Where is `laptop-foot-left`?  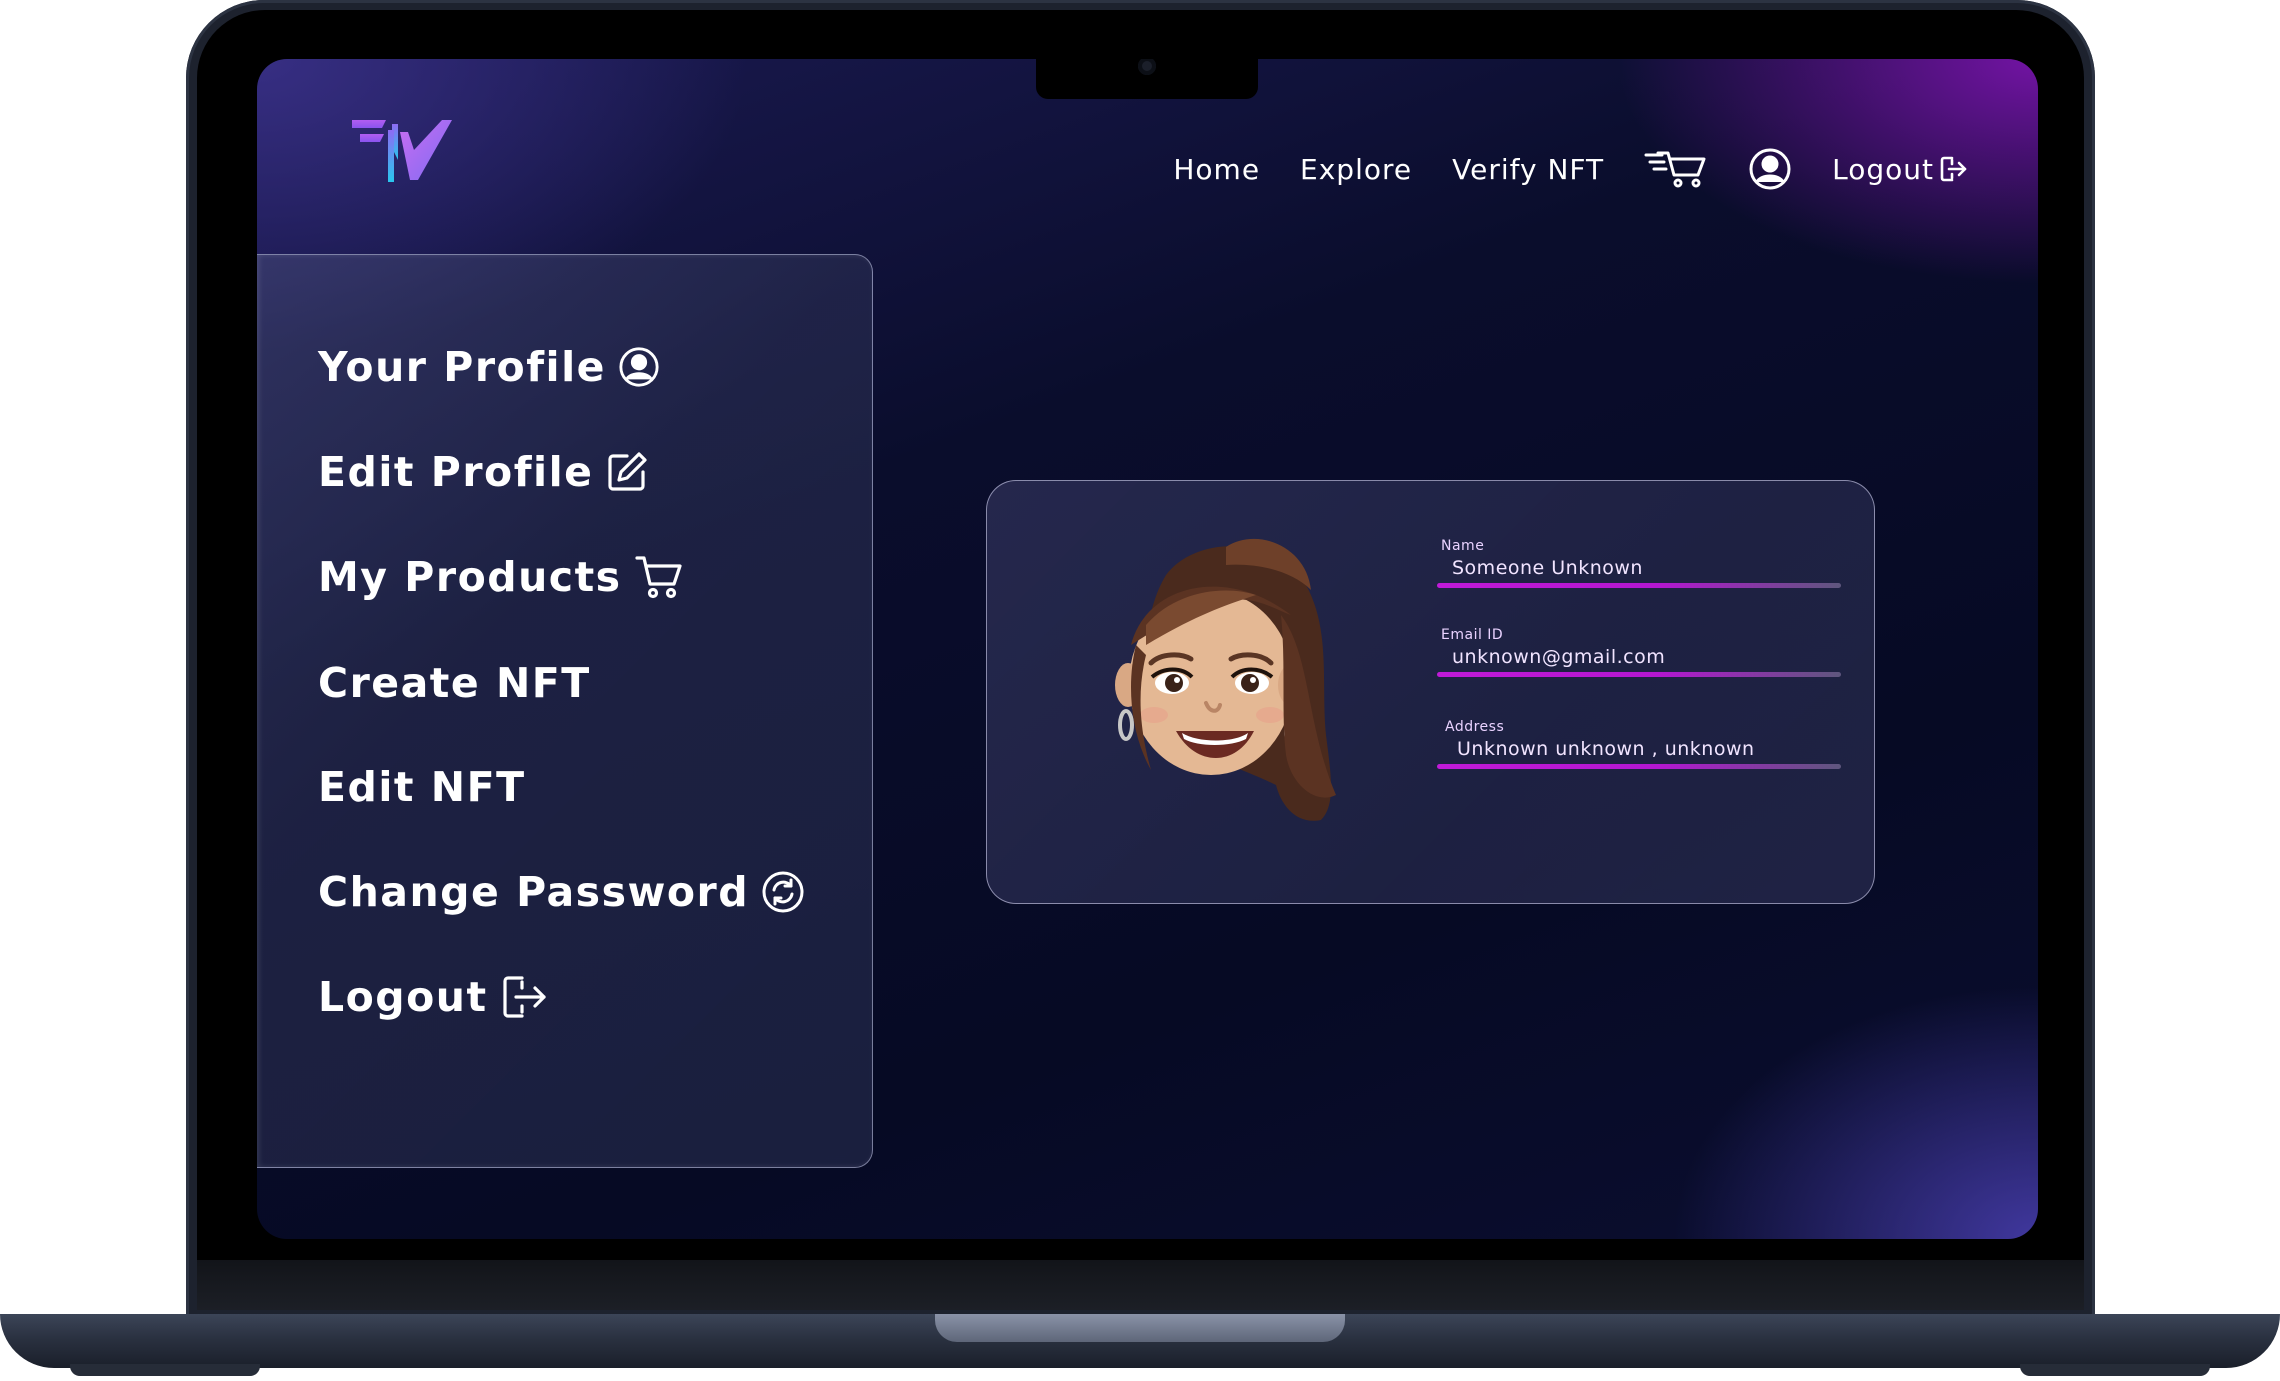
laptop-foot-left is located at coordinates (165, 1370).